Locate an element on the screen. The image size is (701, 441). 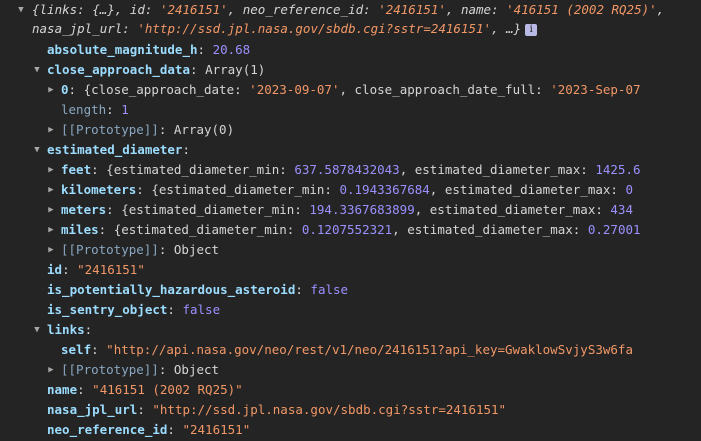
property-row-prototype: ▶ [[Prototype]]: Array(0) is located at coordinates (350, 130).